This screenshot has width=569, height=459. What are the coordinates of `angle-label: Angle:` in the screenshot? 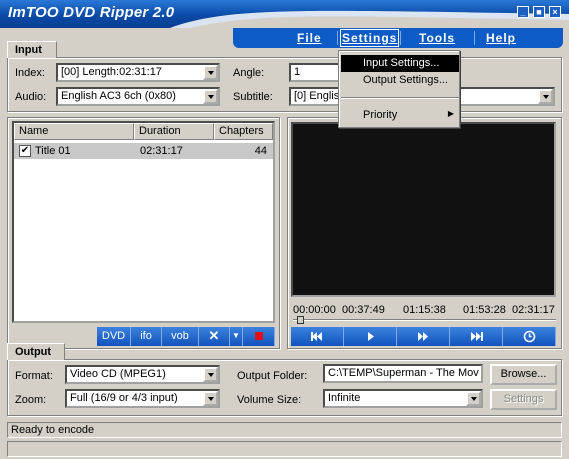 It's located at (249, 73).